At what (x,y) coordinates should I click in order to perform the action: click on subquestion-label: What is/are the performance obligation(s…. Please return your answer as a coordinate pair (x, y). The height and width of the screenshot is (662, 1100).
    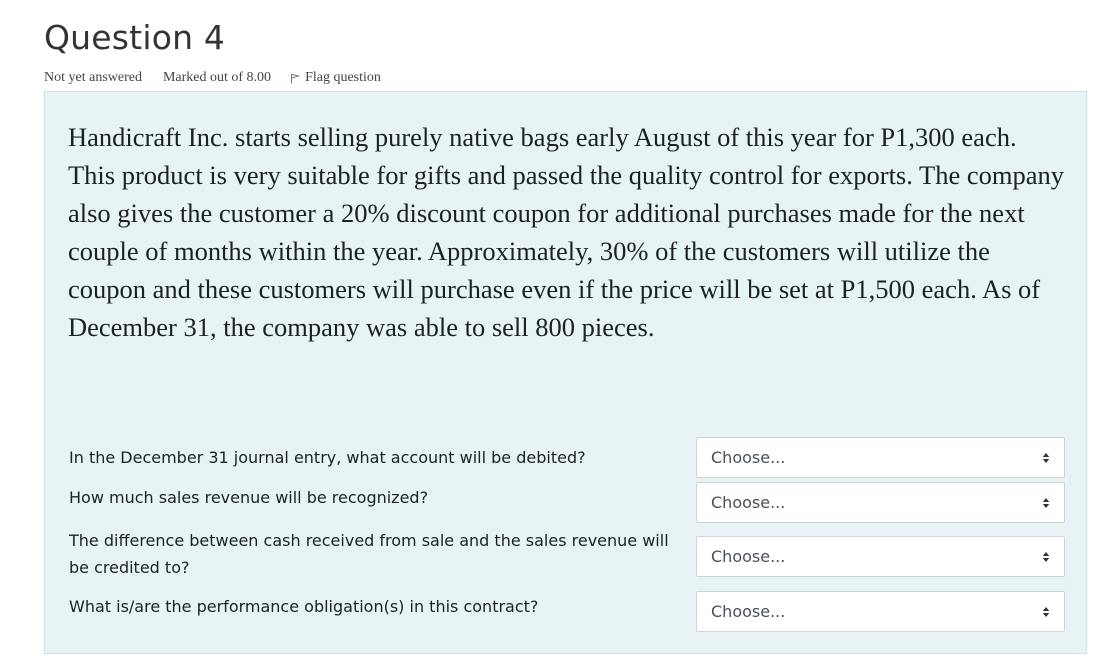
    Looking at the image, I should click on (304, 606).